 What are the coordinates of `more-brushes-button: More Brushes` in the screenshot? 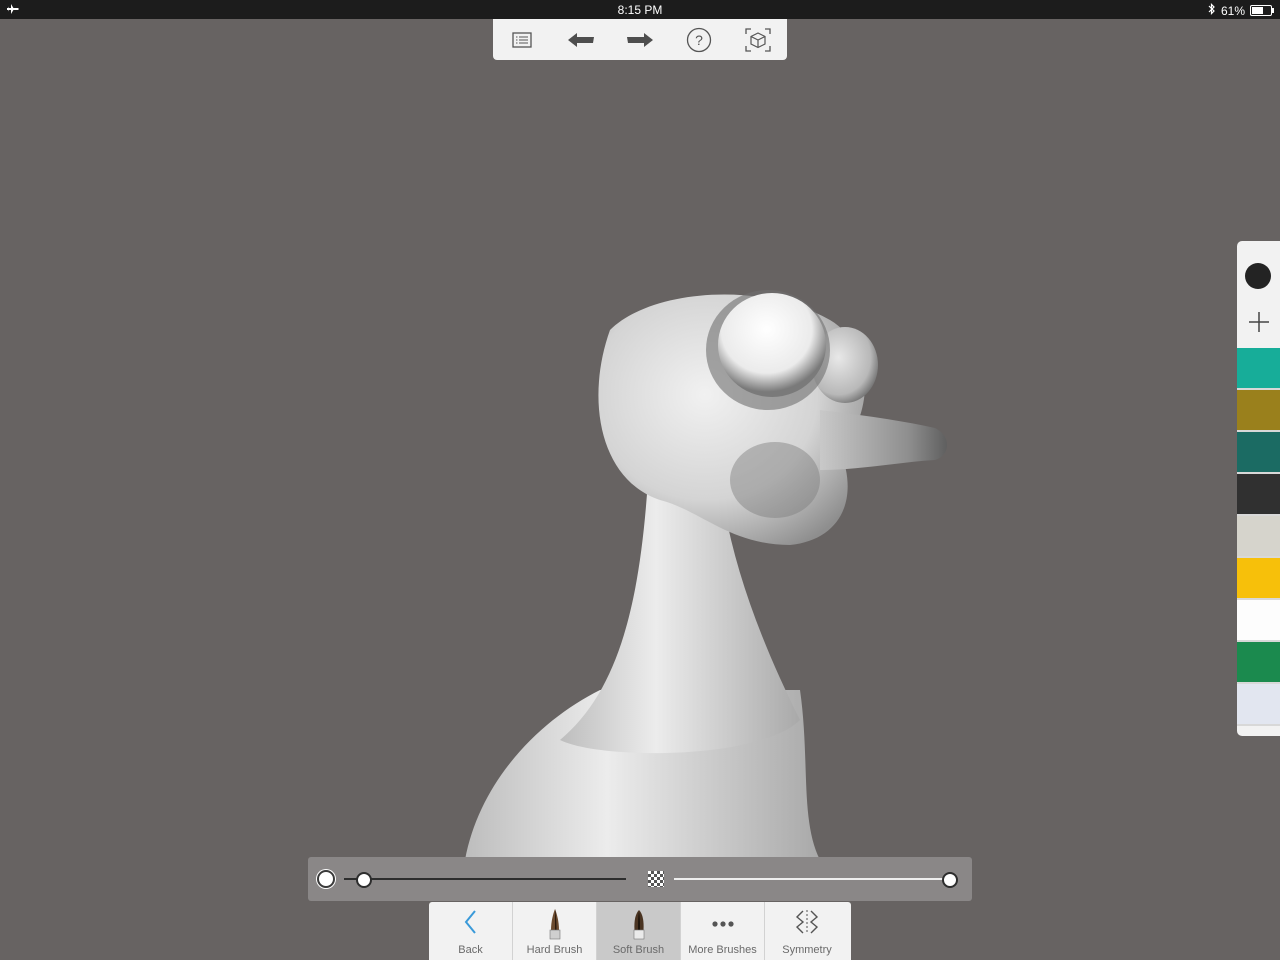 It's located at (723, 931).